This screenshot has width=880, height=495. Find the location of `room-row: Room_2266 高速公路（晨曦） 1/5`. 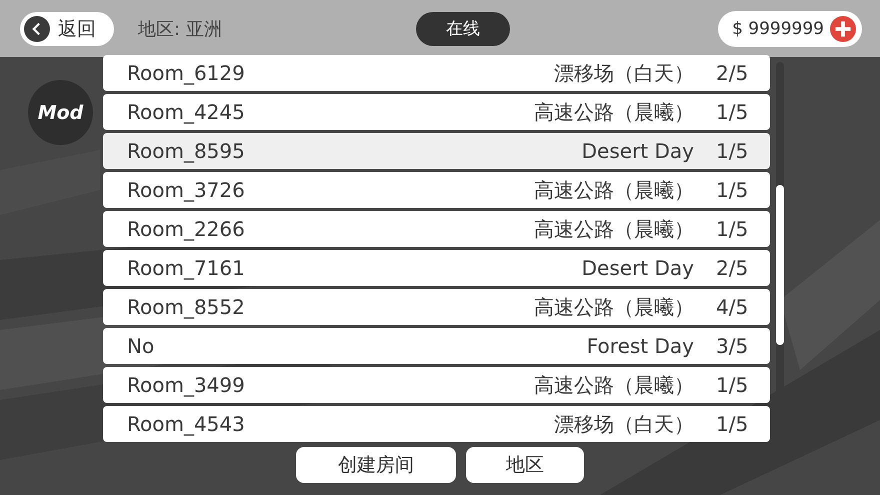

room-row: Room_2266 高速公路（晨曦） 1/5 is located at coordinates (436, 229).